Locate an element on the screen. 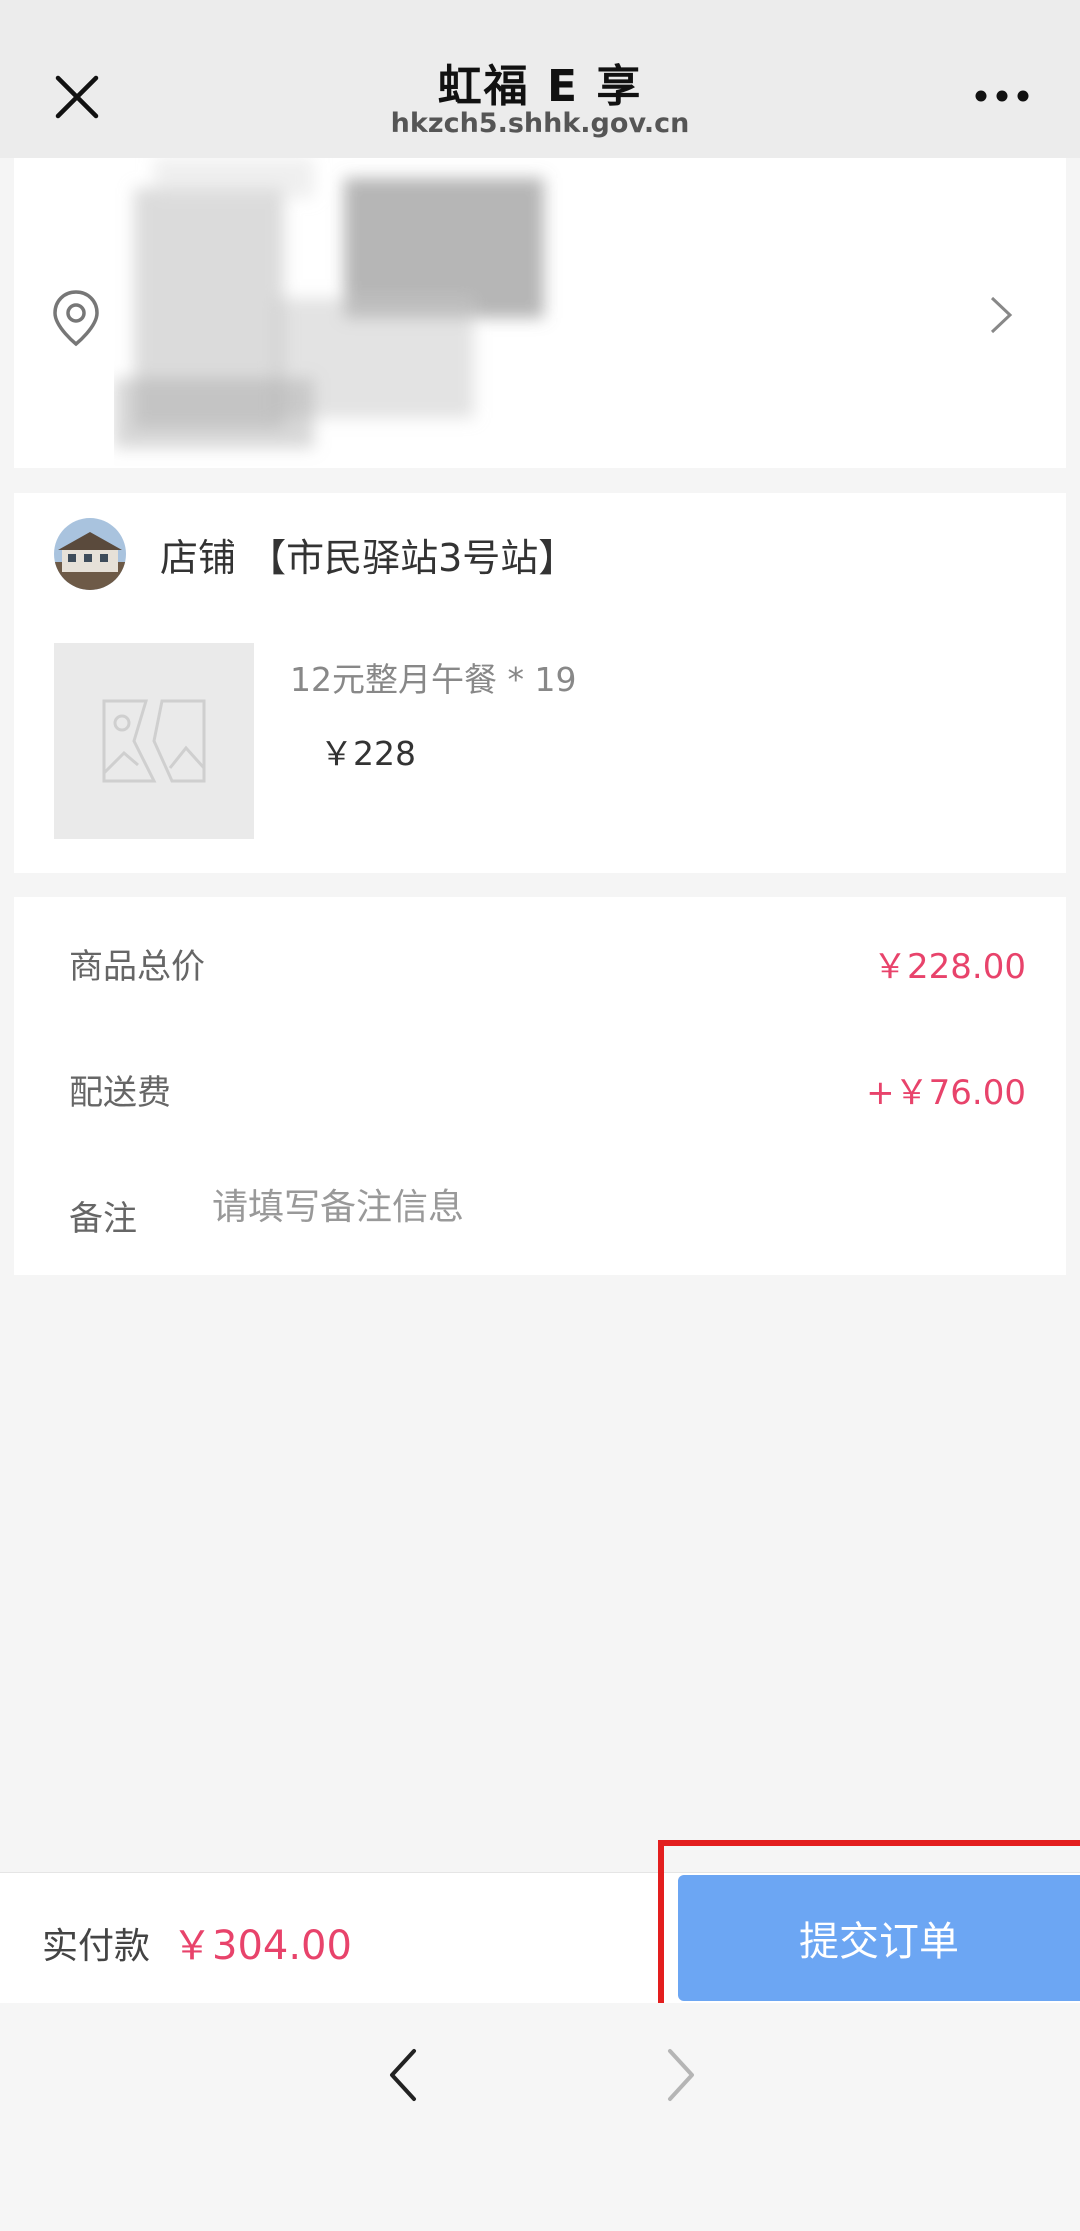  product-name: 12元整月午餐 * 19 is located at coordinates (433, 679).